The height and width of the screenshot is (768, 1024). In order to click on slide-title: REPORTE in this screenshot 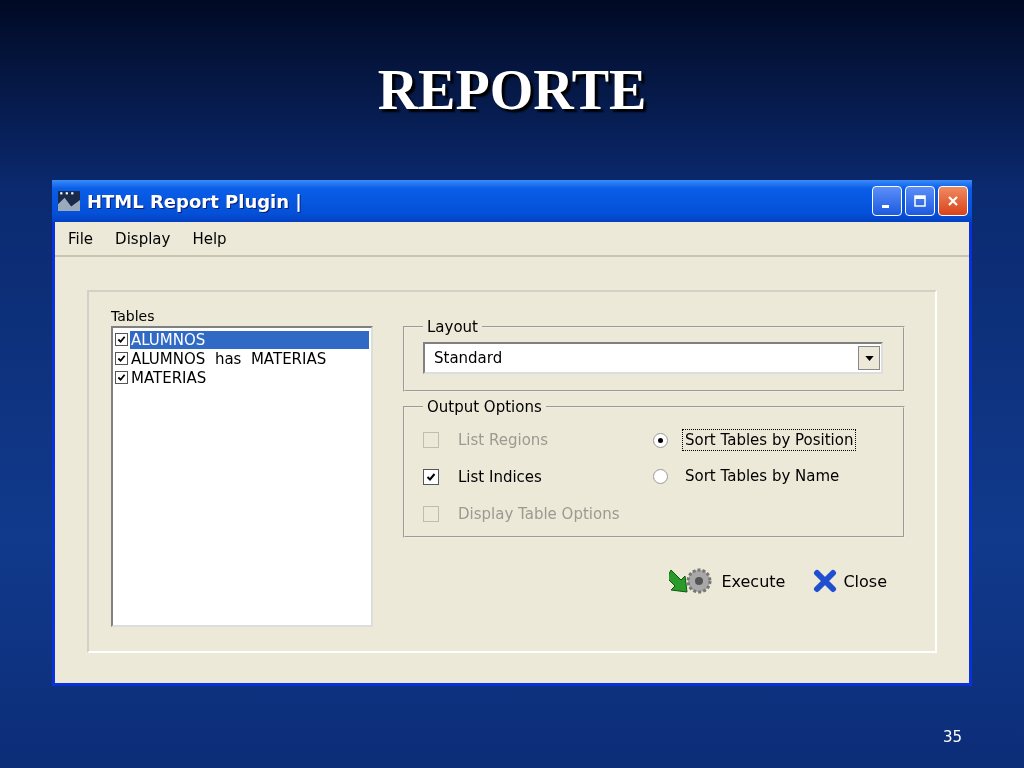, I will do `click(512, 92)`.